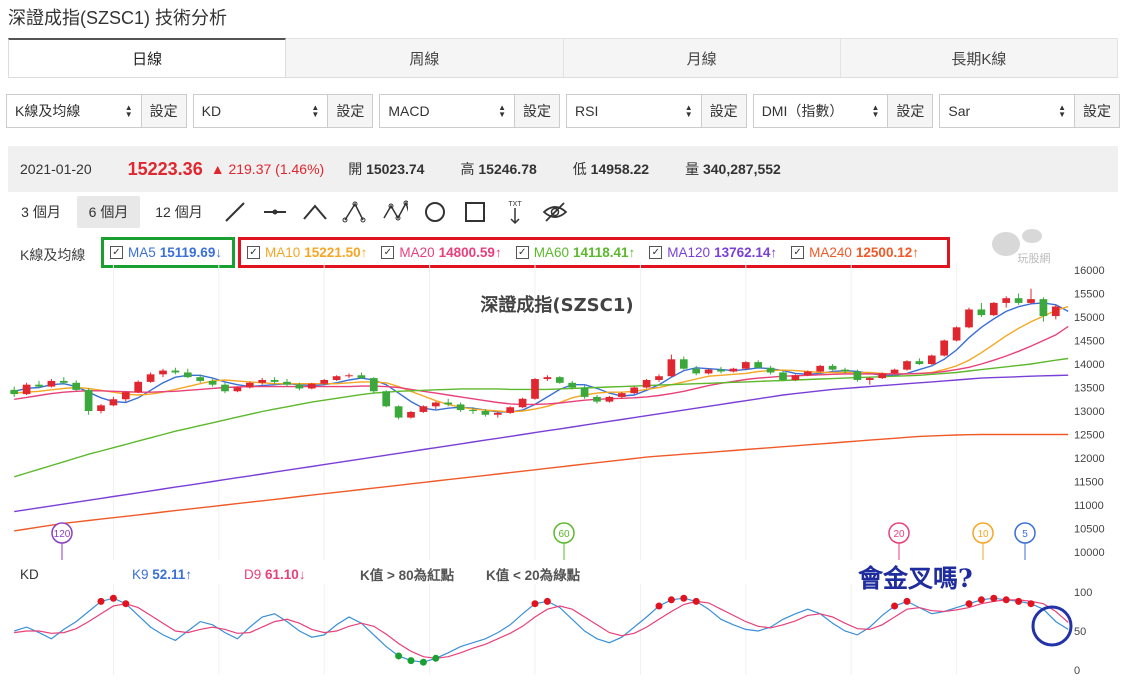 This screenshot has height=680, width=1126. What do you see at coordinates (332, 252) in the screenshot?
I see `ma10-value: 15221.50` at bounding box center [332, 252].